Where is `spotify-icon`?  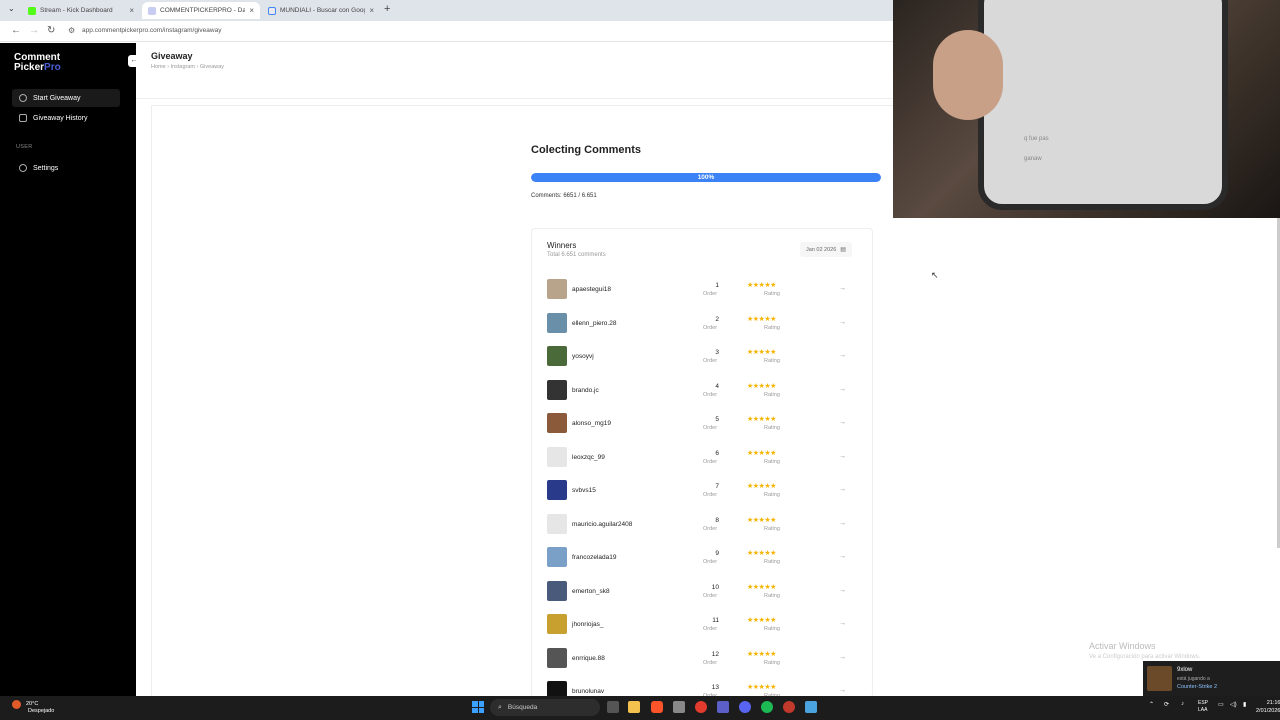
spotify-icon is located at coordinates (767, 707).